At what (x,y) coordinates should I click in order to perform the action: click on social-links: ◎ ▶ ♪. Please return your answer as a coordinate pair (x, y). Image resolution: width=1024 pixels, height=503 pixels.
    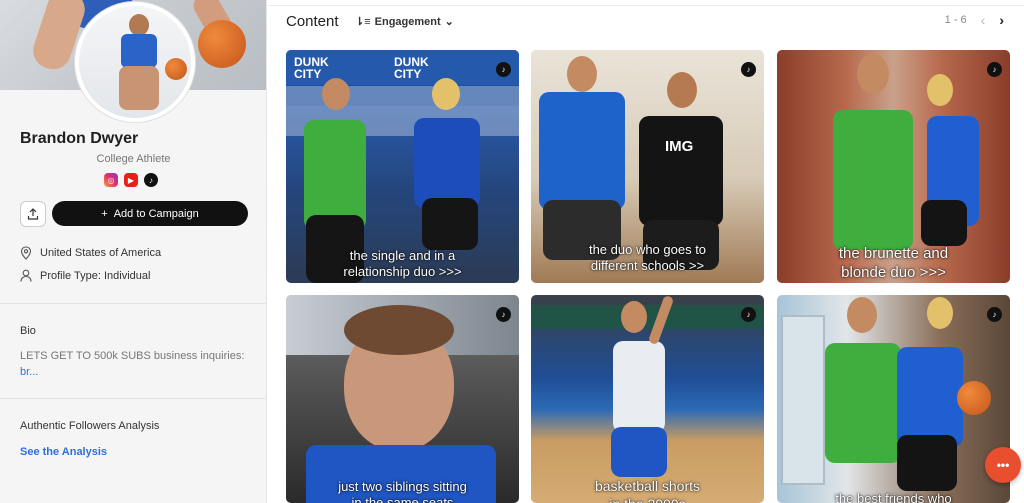
    Looking at the image, I should click on (131, 180).